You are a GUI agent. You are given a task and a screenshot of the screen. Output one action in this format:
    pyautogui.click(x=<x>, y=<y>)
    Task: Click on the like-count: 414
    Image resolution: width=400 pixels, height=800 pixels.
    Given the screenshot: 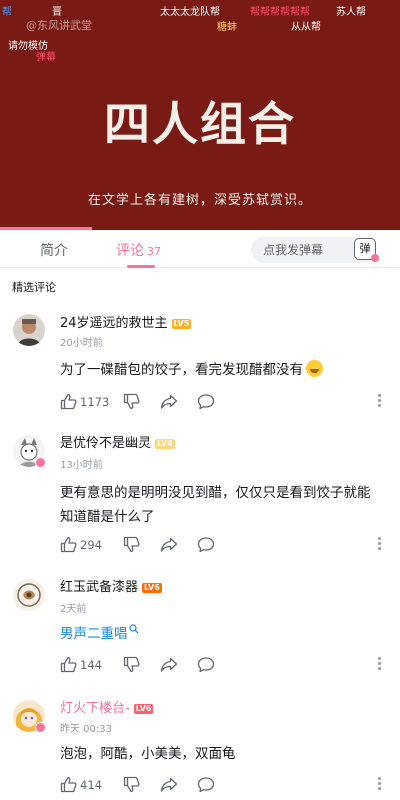 What is the action you would take?
    pyautogui.click(x=91, y=785)
    